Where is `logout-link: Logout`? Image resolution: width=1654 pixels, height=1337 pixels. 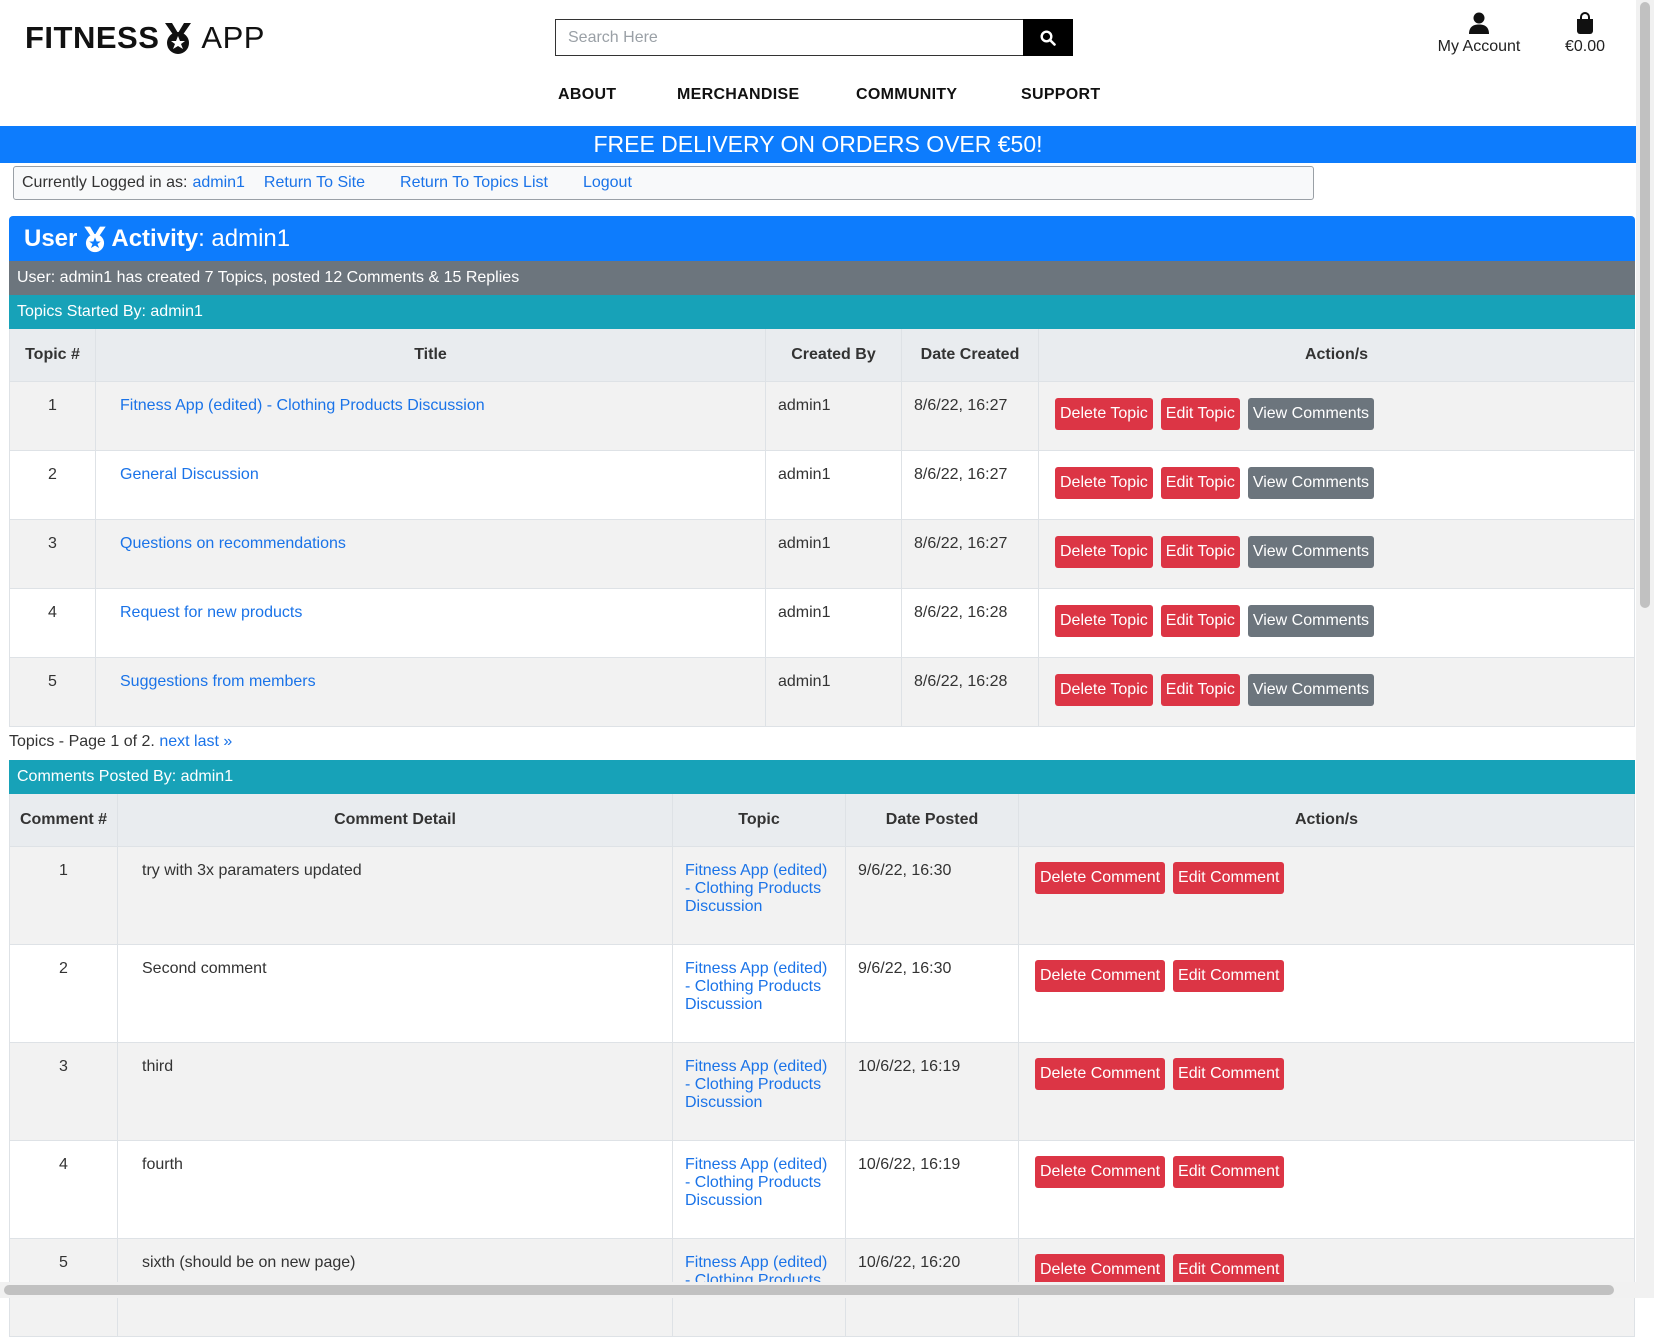
logout-link: Logout is located at coordinates (607, 183).